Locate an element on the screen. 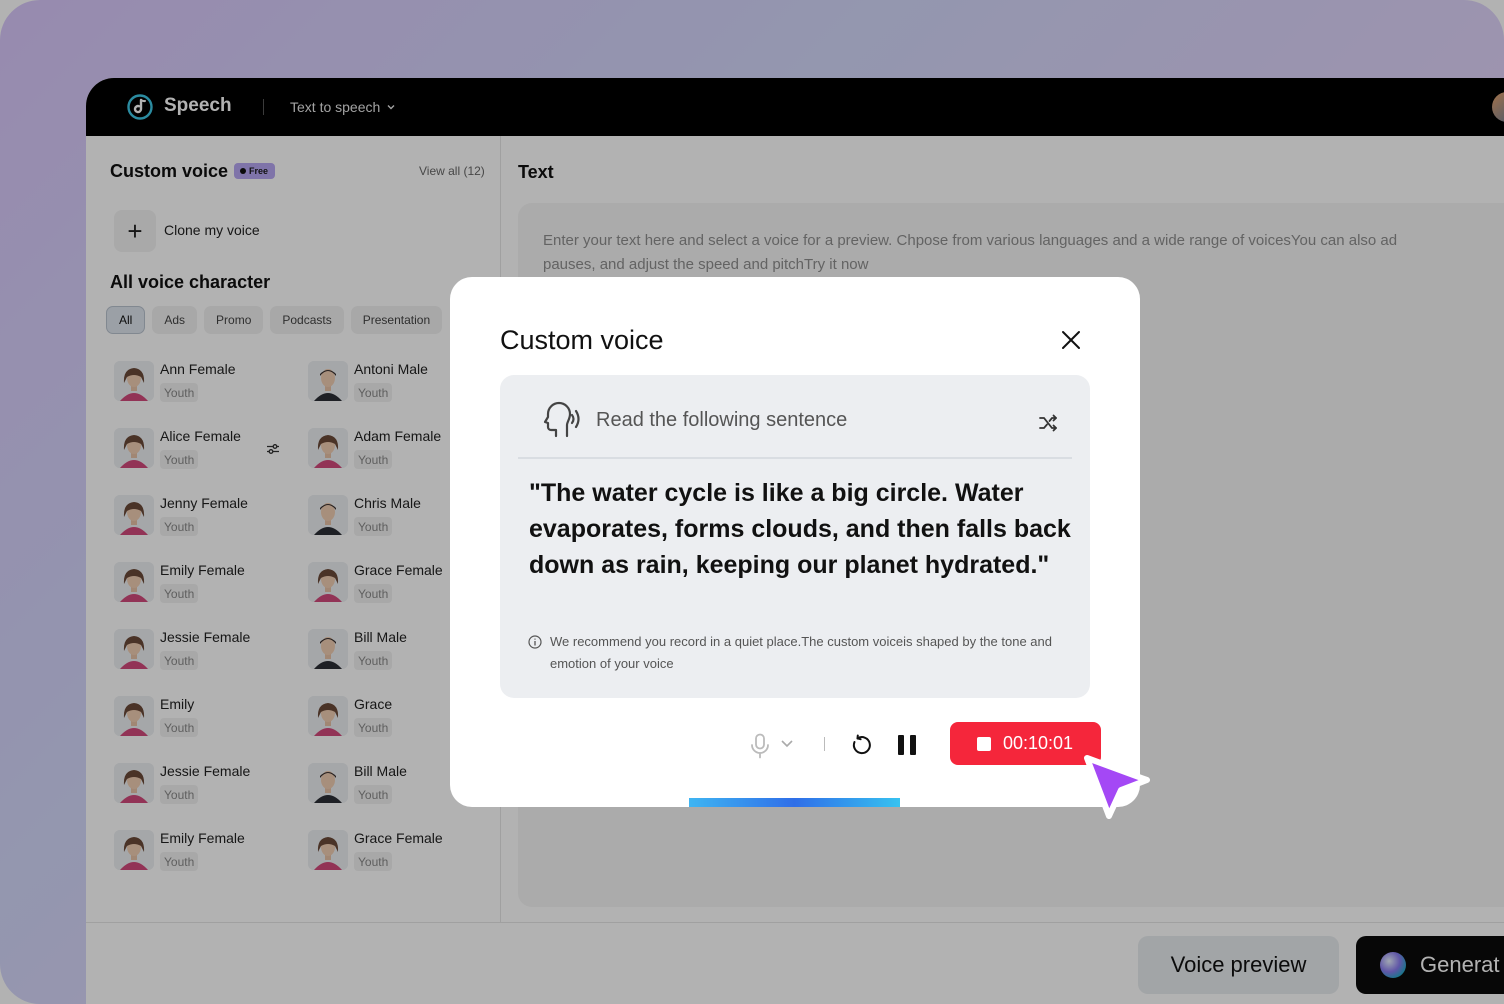  chevron-down-icon is located at coordinates (787, 743).